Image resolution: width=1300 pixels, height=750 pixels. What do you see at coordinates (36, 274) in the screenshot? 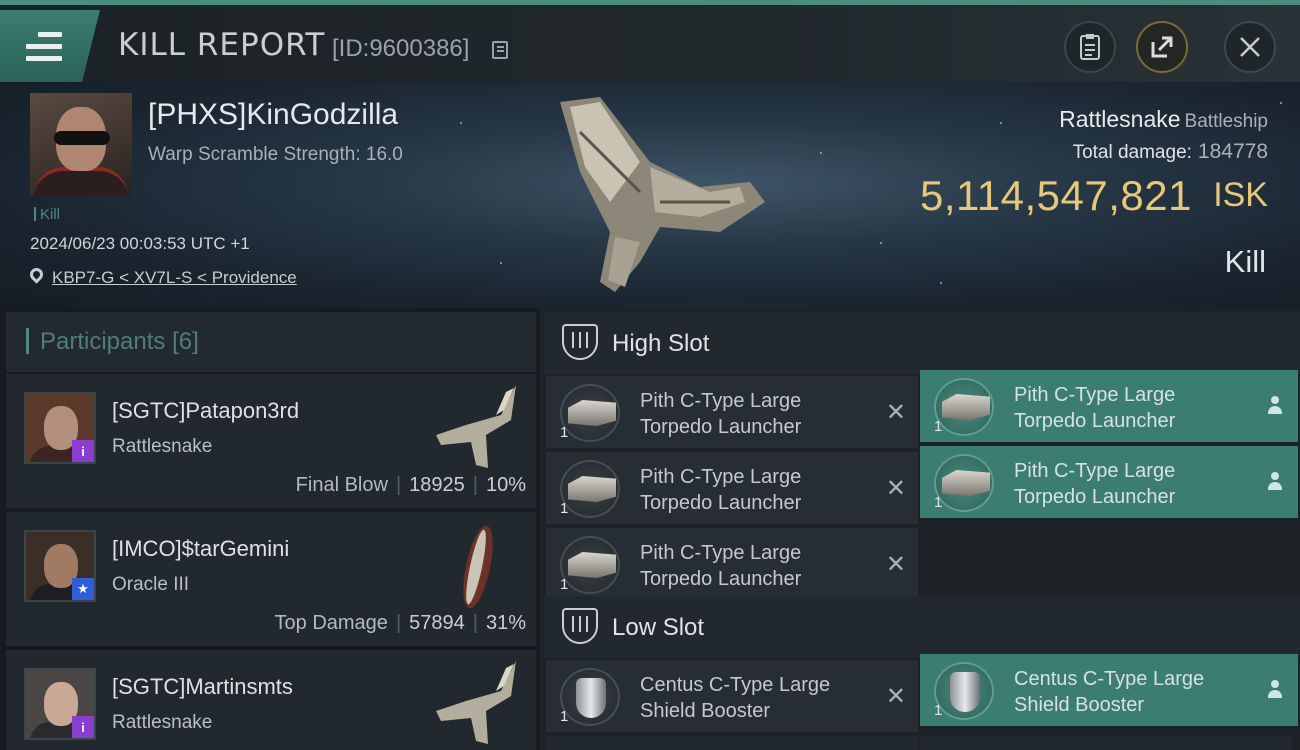
I see `location-pin-icon` at bounding box center [36, 274].